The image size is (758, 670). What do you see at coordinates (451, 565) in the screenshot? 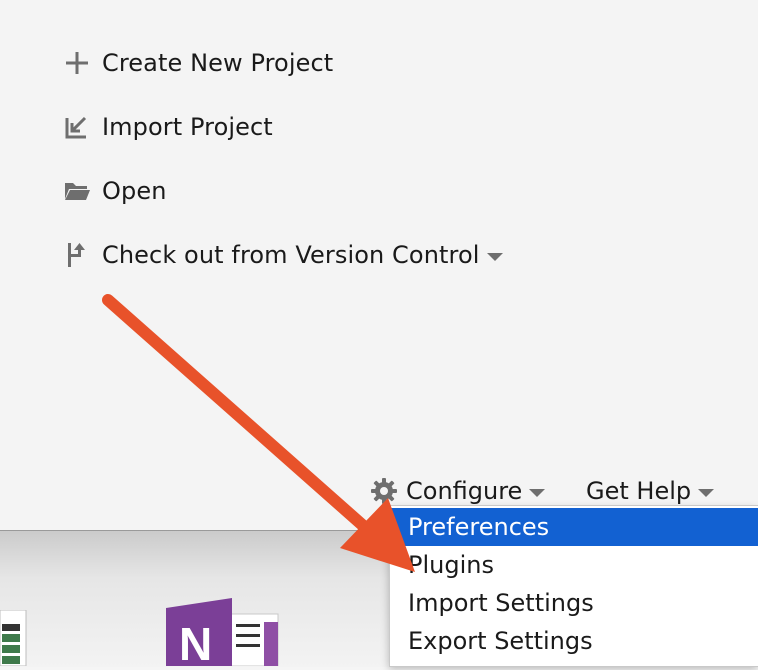
I see `menu-item-label: Plugins` at bounding box center [451, 565].